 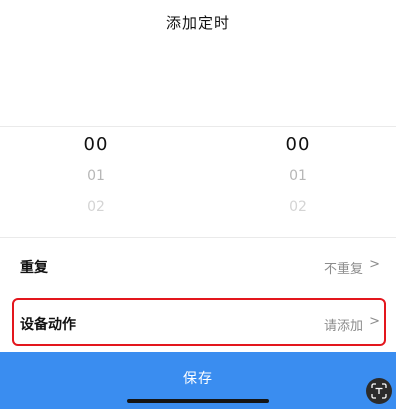 I want to click on hour-option: 01, so click(x=96, y=176).